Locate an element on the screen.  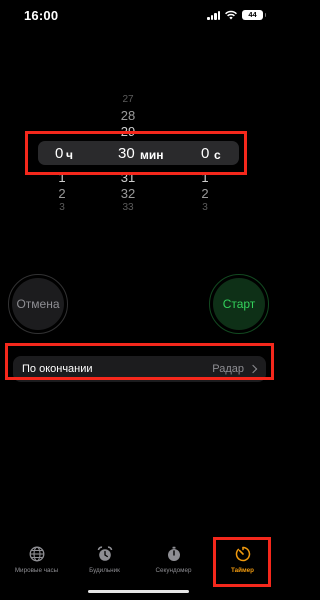
tab-stopwatch: Секундомер is located at coordinates (173, 555).